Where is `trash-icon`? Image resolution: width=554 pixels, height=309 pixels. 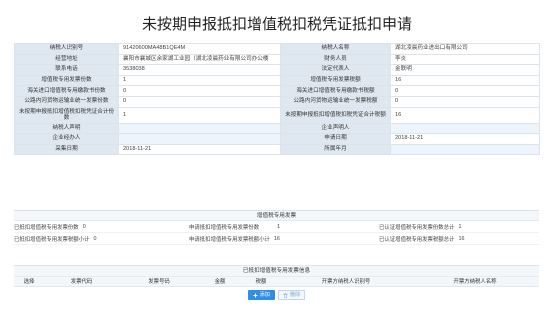
trash-icon is located at coordinates (285, 295).